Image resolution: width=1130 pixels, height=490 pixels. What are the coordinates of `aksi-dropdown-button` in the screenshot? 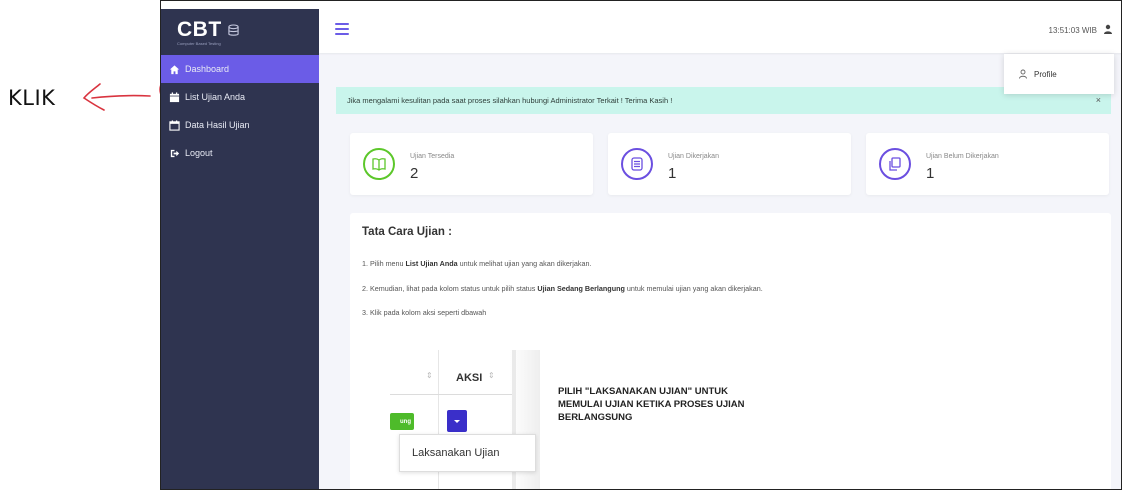 It's located at (457, 421).